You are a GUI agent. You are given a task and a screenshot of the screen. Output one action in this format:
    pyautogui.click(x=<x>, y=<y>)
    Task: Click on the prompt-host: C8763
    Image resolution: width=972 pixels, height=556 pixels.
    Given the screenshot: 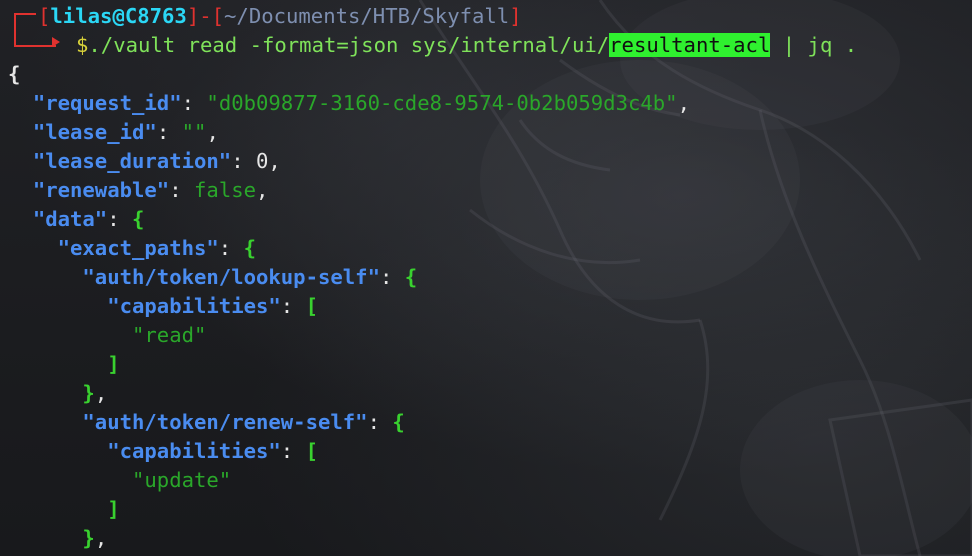 What is the action you would take?
    pyautogui.click(x=155, y=16)
    